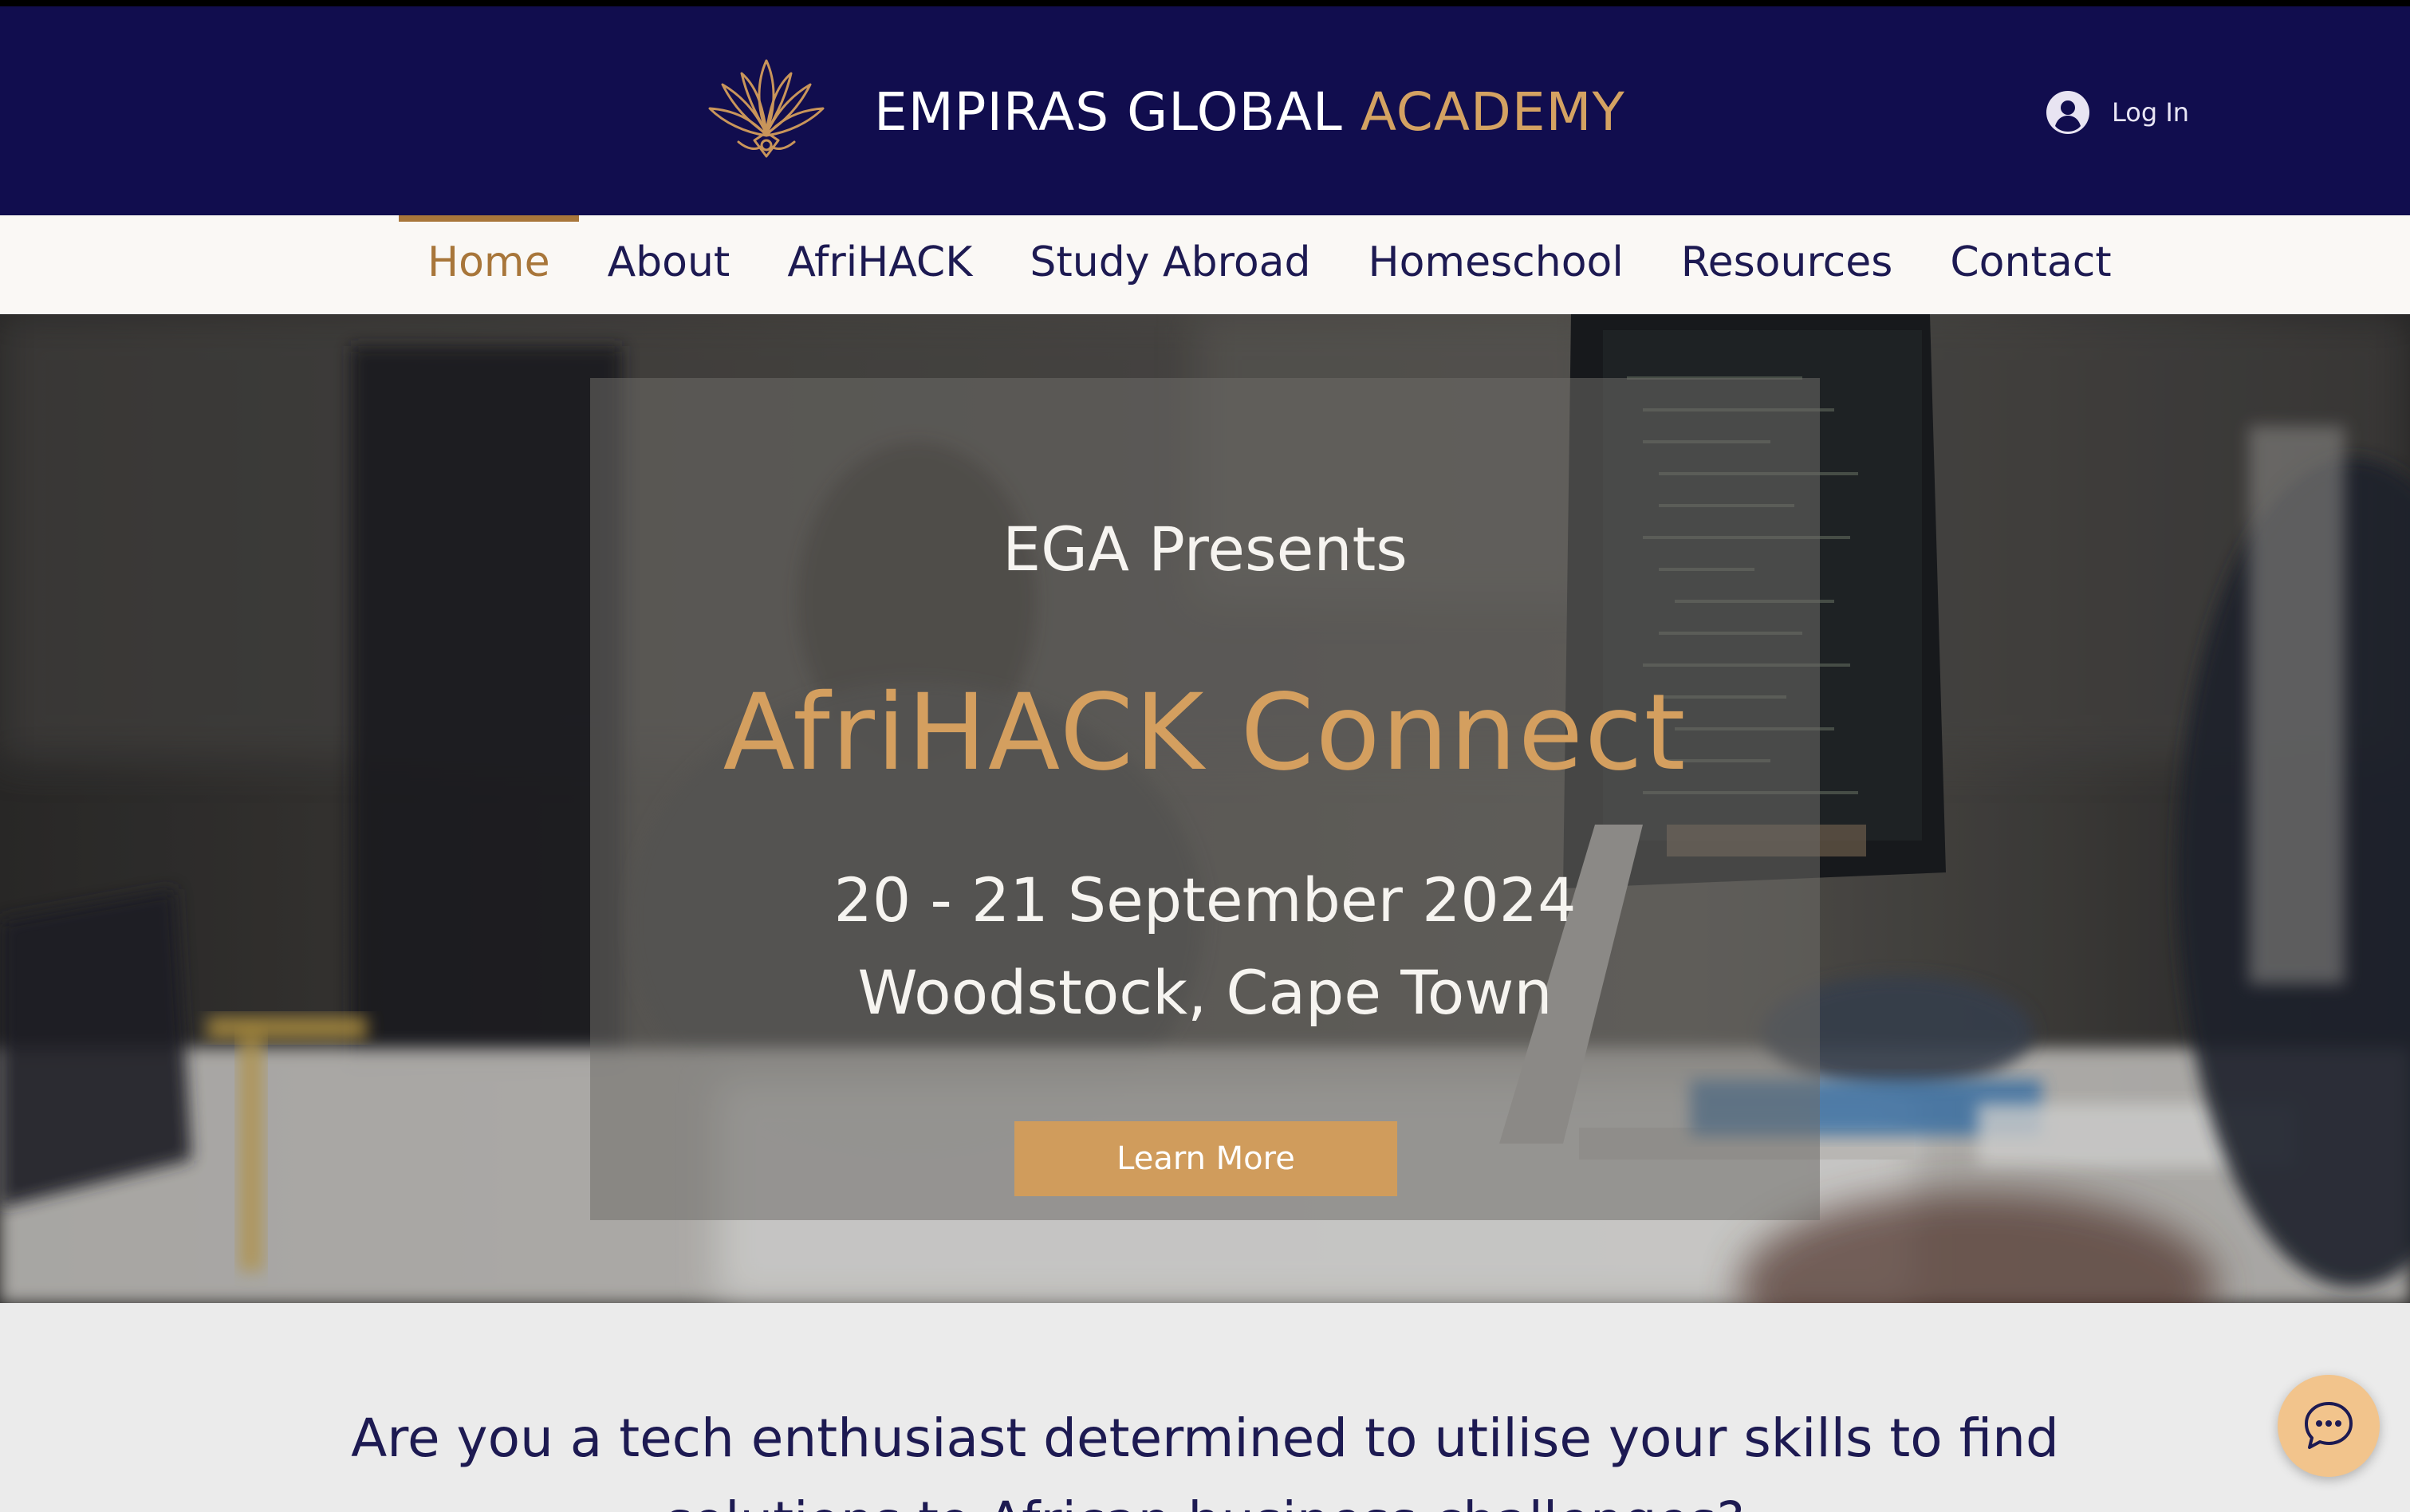  What do you see at coordinates (1205, 899) in the screenshot?
I see `event-date: 20 - 21 September 2024` at bounding box center [1205, 899].